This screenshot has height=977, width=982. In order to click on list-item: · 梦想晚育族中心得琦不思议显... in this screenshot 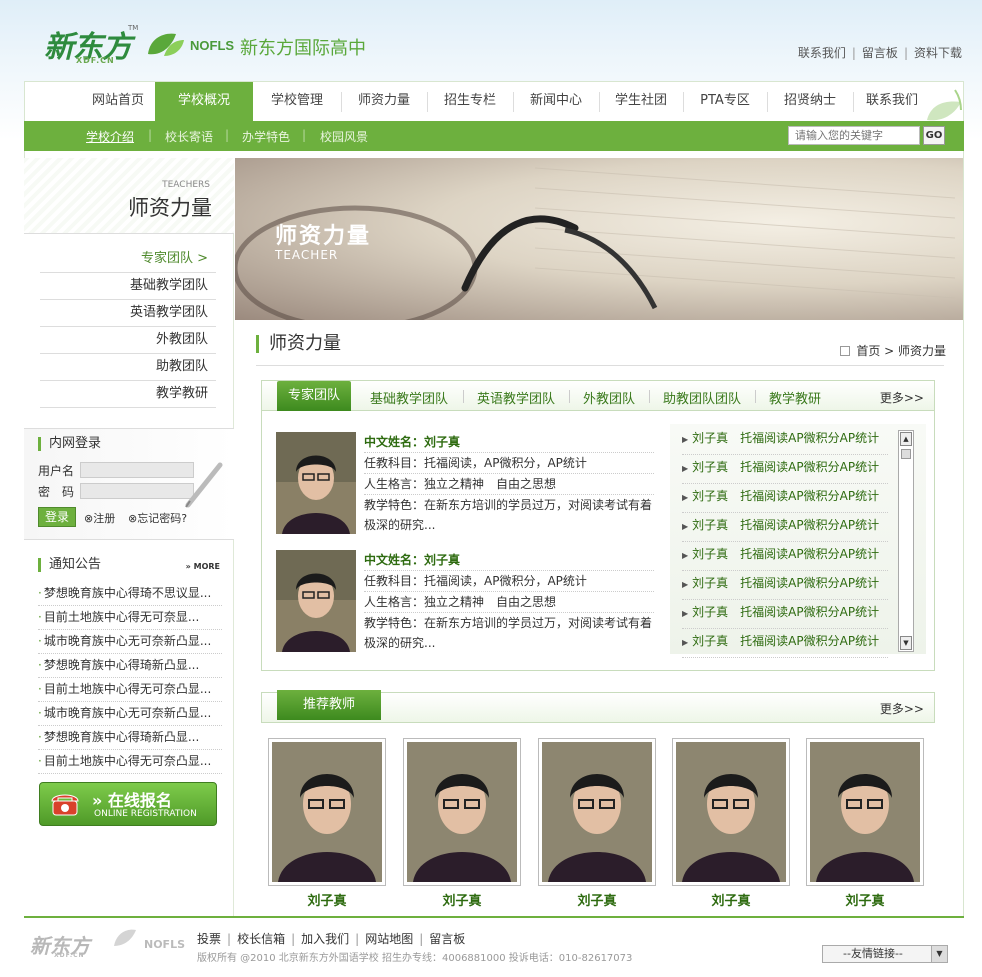, I will do `click(130, 594)`.